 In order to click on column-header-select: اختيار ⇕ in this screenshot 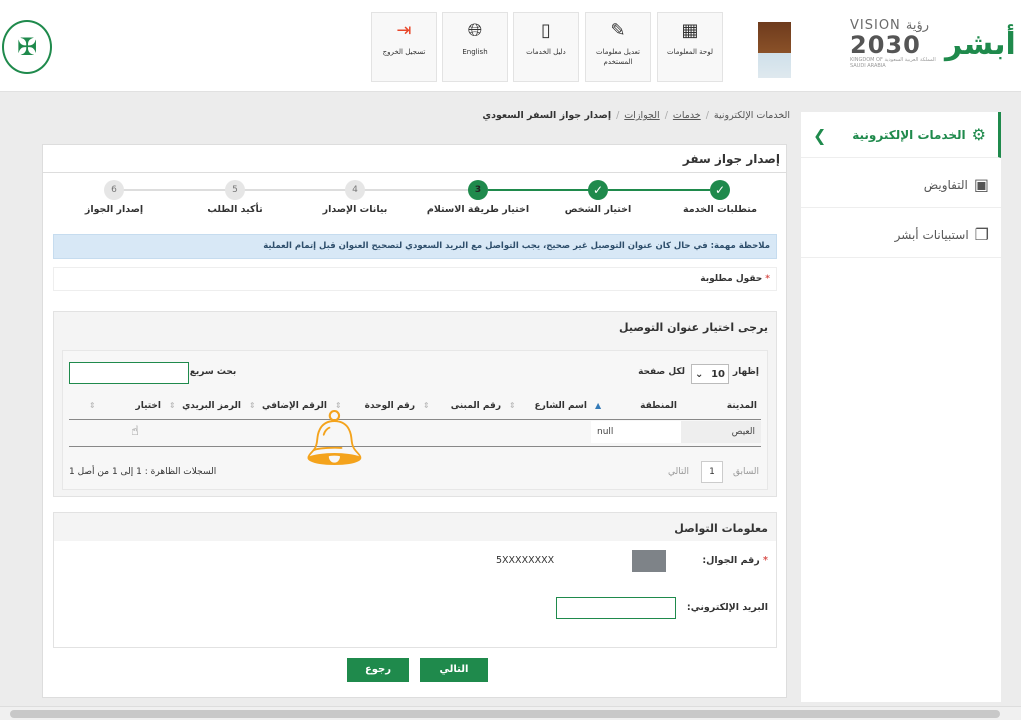, I will do `click(125, 406)`.